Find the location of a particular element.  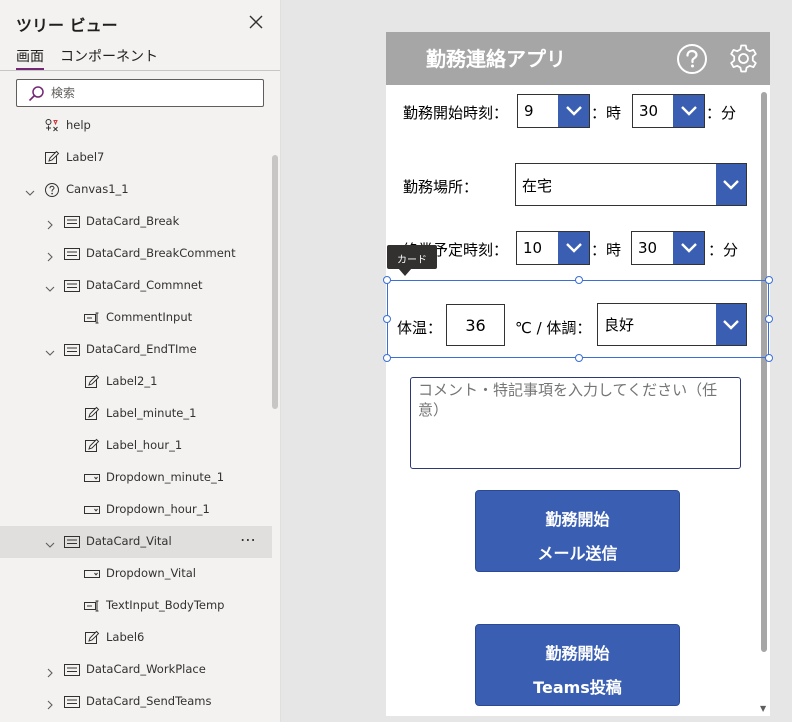

tree-item-dropdown-vital: Dropdown_Vital is located at coordinates (136, 574).